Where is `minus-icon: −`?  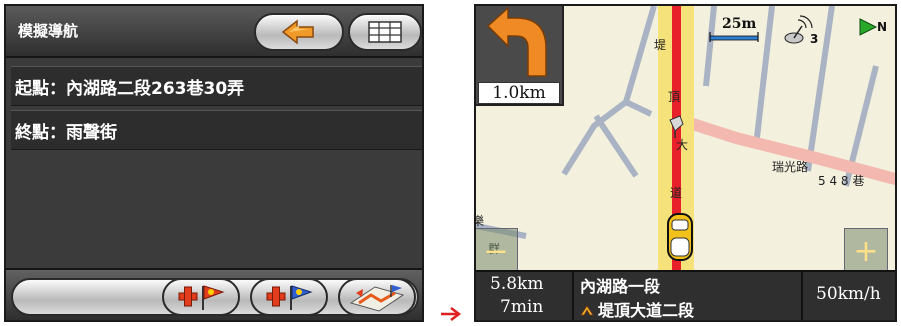
minus-icon: − is located at coordinates (496, 251).